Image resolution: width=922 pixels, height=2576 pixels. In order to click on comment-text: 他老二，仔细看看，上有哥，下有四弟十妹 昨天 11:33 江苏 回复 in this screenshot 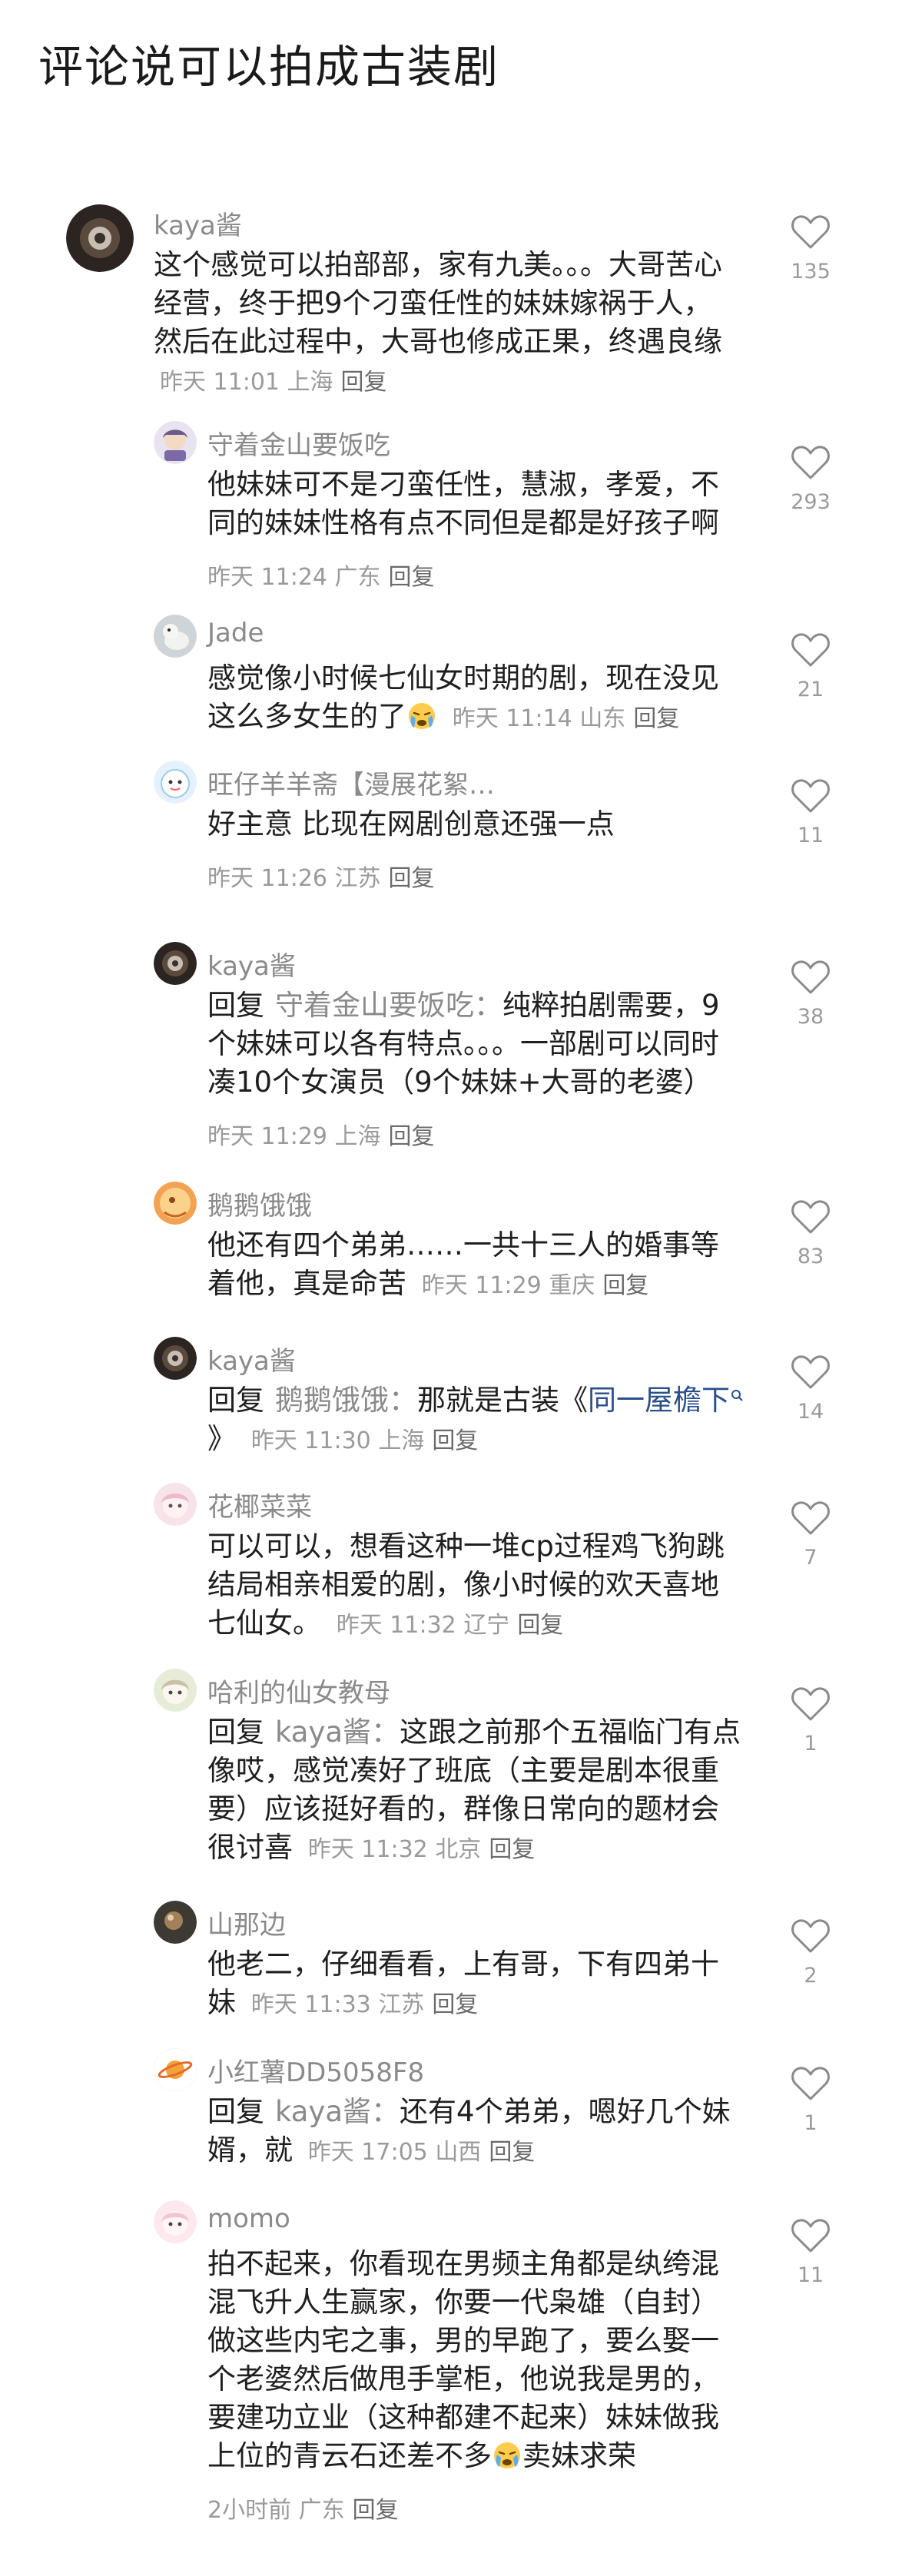, I will do `click(463, 1983)`.